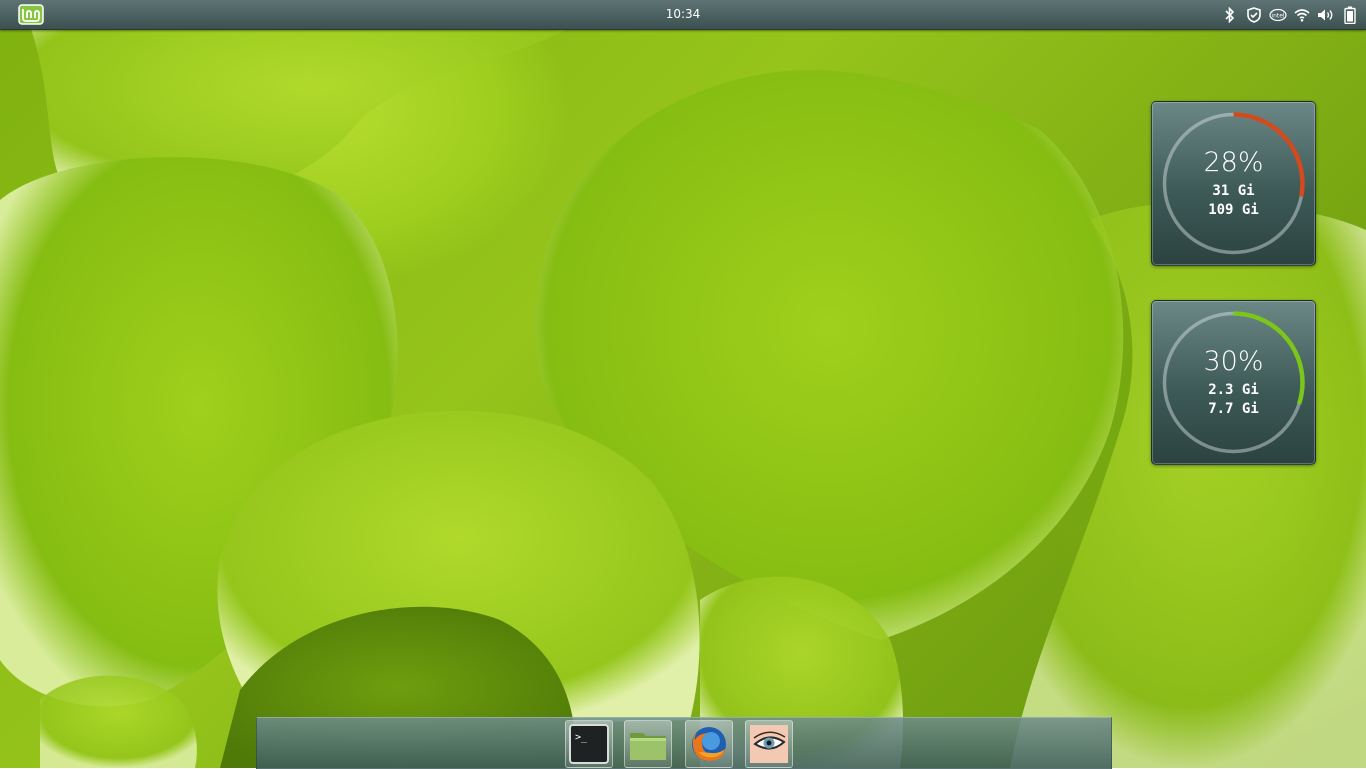  I want to click on panel-clock: 10:34, so click(683, 14).